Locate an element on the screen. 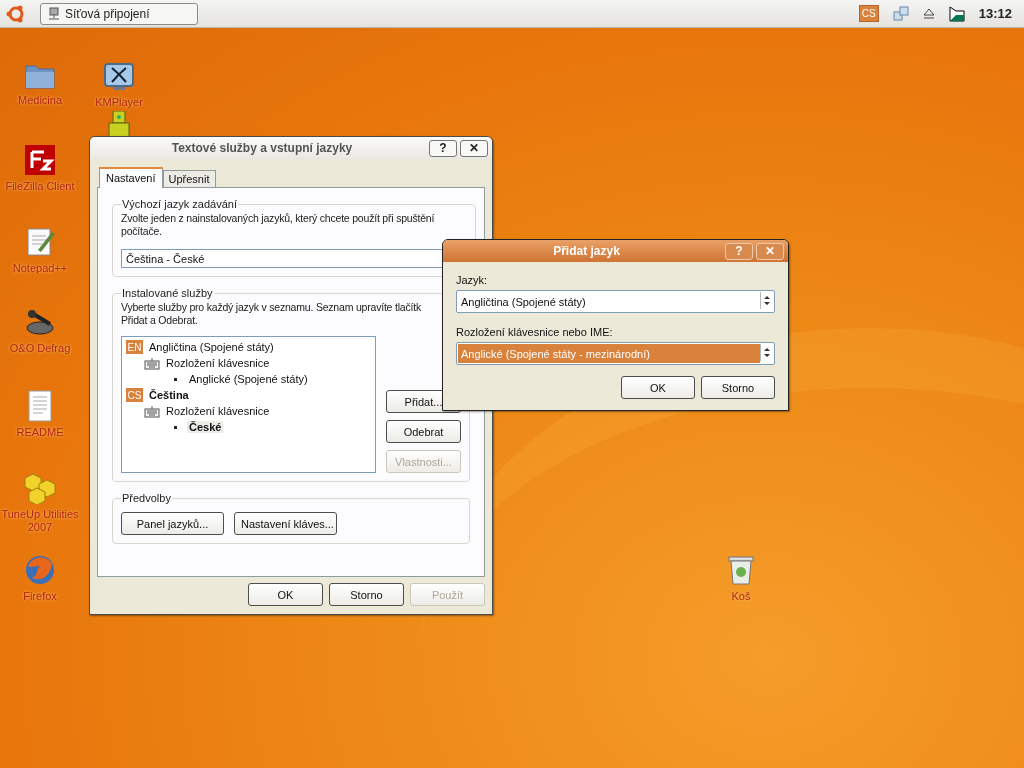 This screenshot has height=768, width=1024. window-title: Textové služby a vstupní jazyky is located at coordinates (262, 148).